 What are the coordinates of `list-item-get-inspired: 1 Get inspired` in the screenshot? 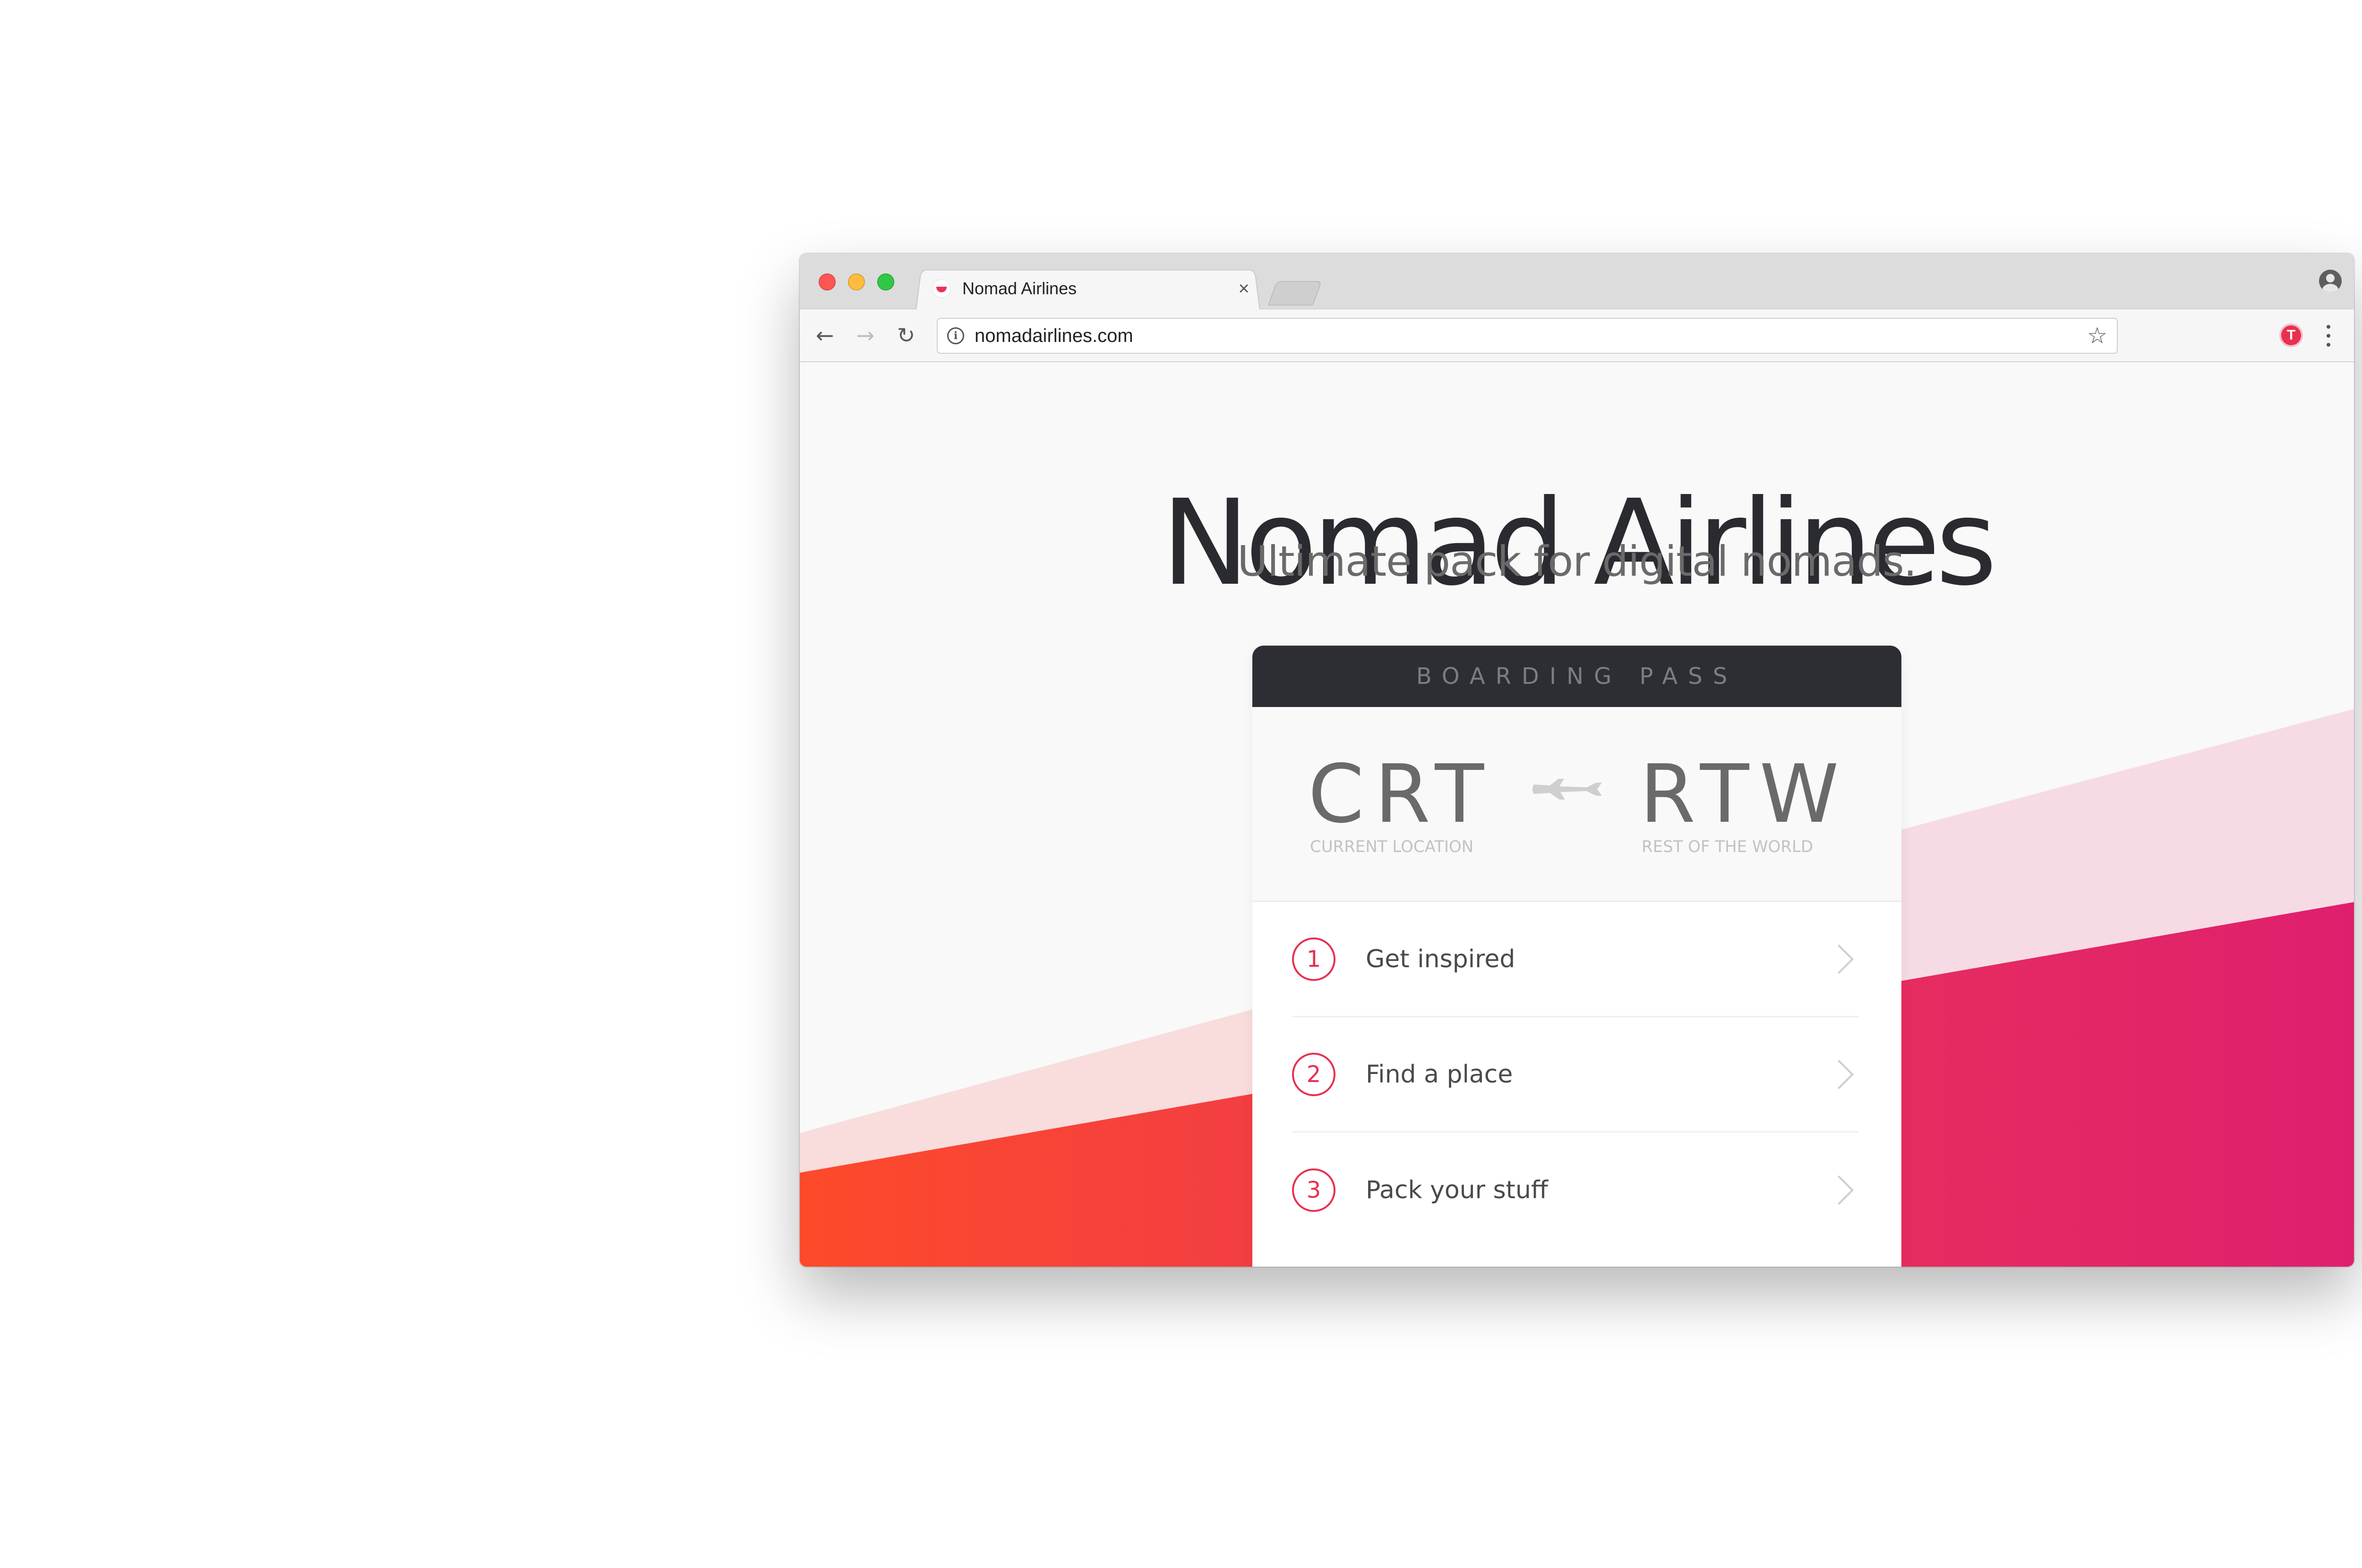 It's located at (1575, 959).